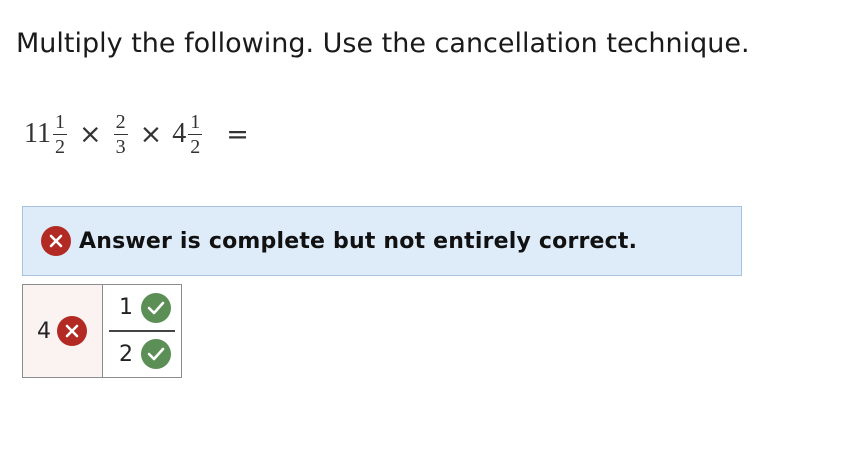  Describe the element at coordinates (59, 121) in the screenshot. I see `term1-numerator: 1` at that location.